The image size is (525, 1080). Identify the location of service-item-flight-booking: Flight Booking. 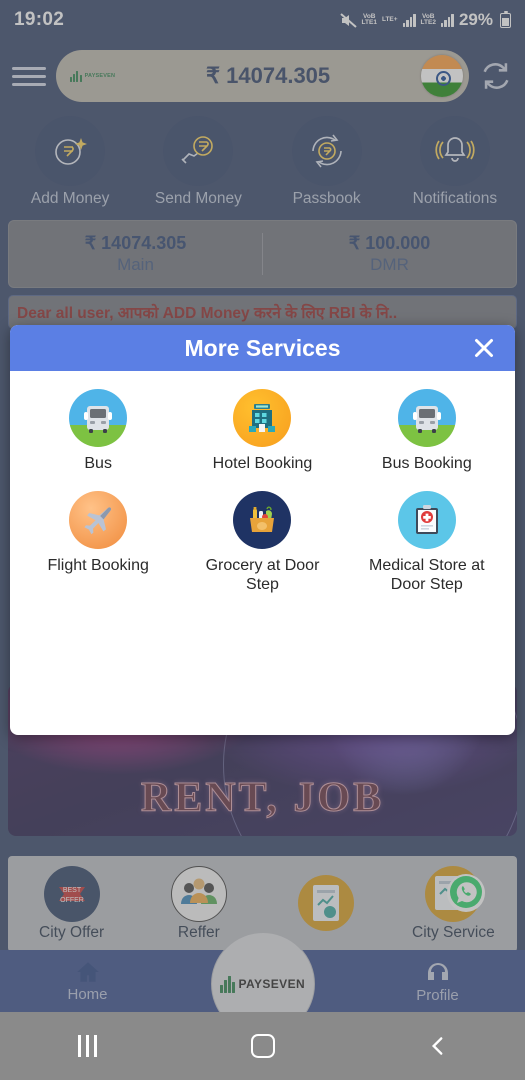
(98, 542).